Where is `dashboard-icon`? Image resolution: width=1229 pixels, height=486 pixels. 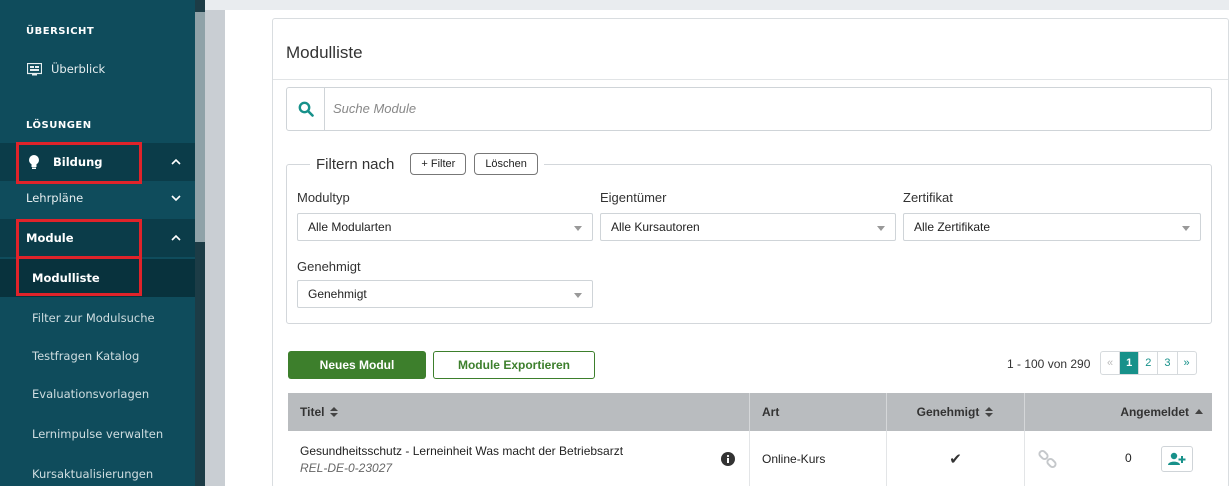
dashboard-icon is located at coordinates (34, 70).